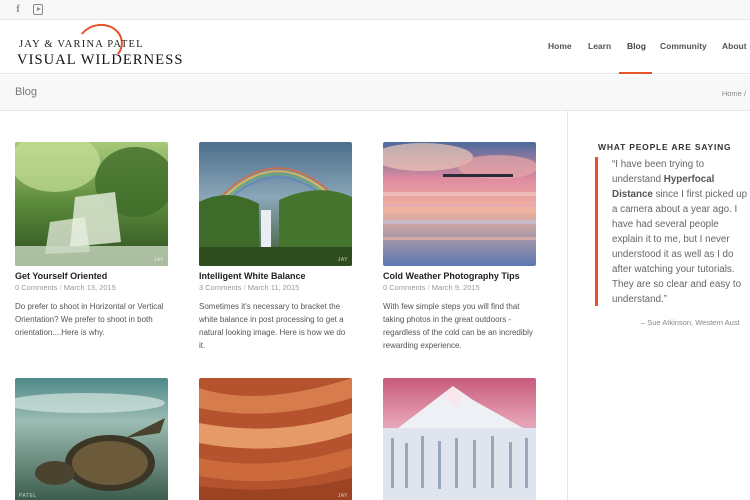 The image size is (750, 500). I want to click on top-social-bar: f, so click(375, 10).